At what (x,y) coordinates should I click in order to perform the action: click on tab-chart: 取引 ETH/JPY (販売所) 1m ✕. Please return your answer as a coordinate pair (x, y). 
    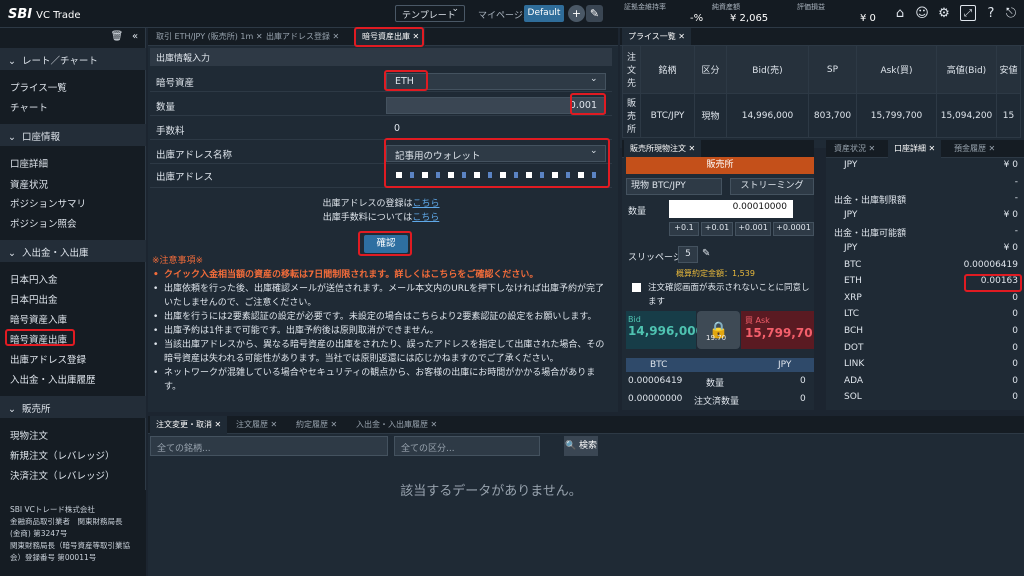
    Looking at the image, I should click on (209, 37).